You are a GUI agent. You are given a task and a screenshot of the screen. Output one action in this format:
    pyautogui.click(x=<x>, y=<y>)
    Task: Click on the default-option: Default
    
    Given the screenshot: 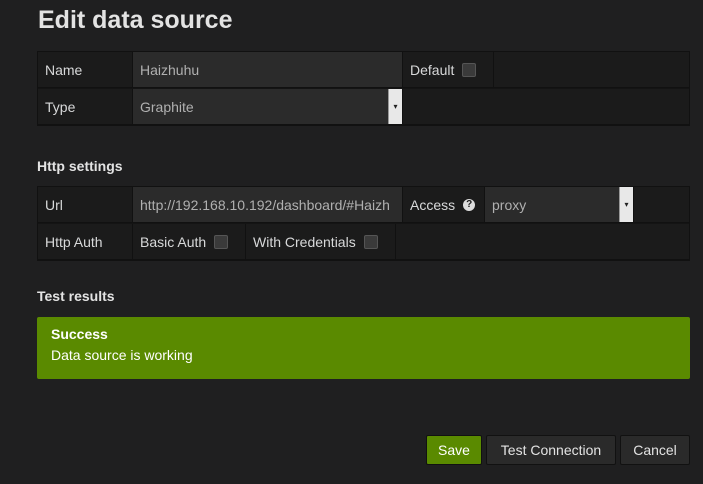 What is the action you would take?
    pyautogui.click(x=448, y=70)
    